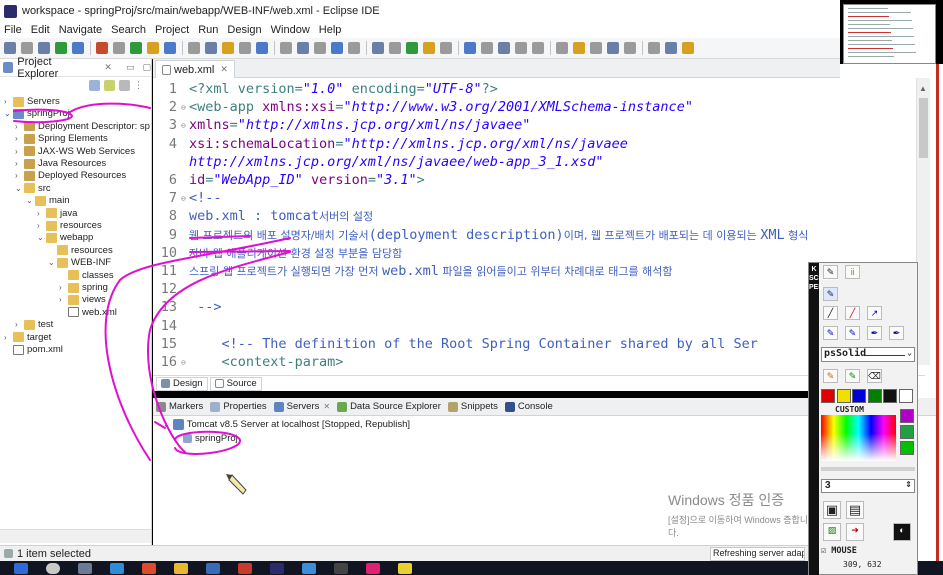 The width and height of the screenshot is (943, 575). I want to click on tab-snippets: Snippets, so click(472, 406).